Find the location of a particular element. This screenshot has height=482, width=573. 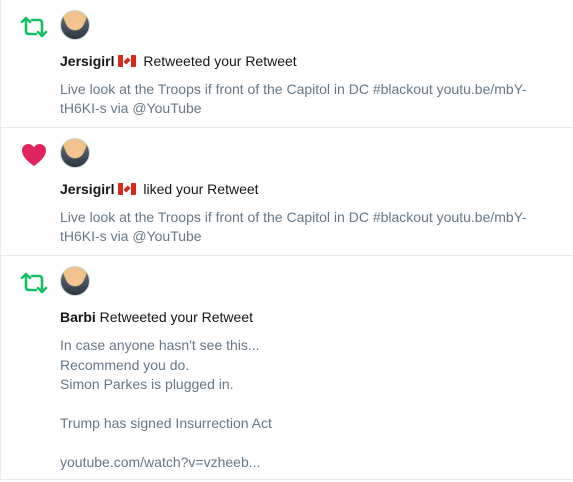

notification-header: Barbi Retweeted your Retweet is located at coordinates (156, 317).